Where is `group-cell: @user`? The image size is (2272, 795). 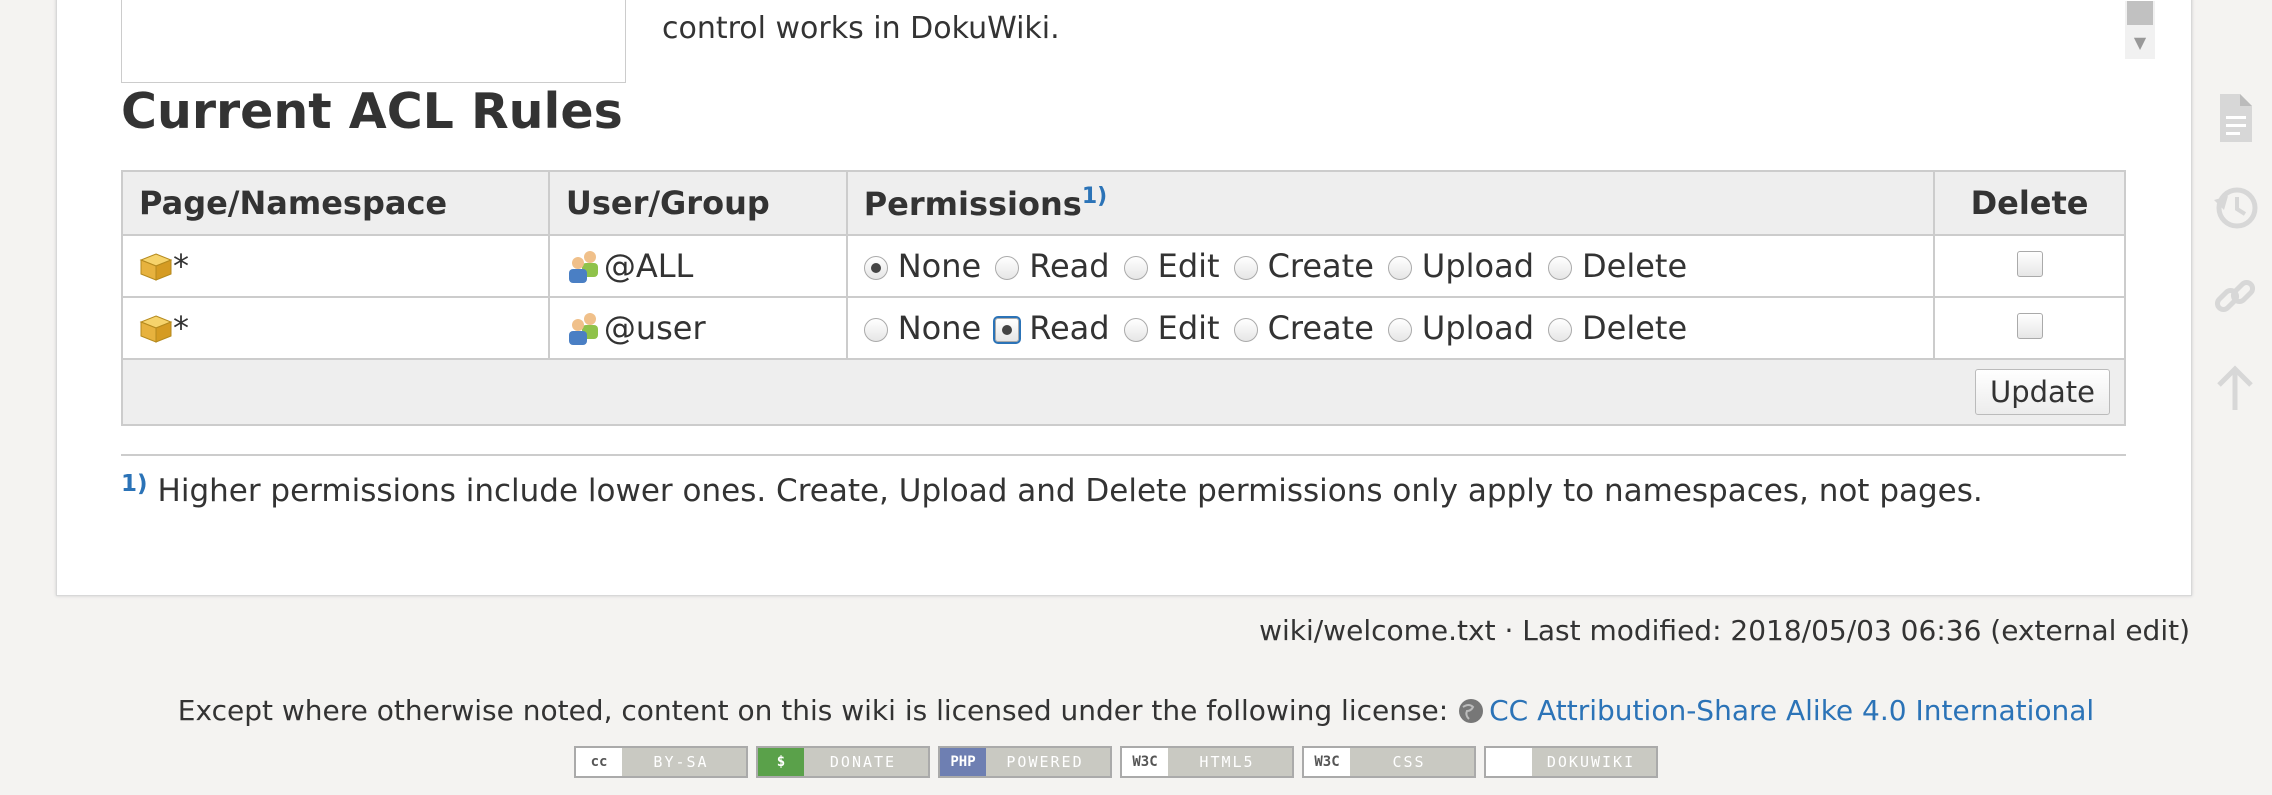
group-cell: @user is located at coordinates (697, 328).